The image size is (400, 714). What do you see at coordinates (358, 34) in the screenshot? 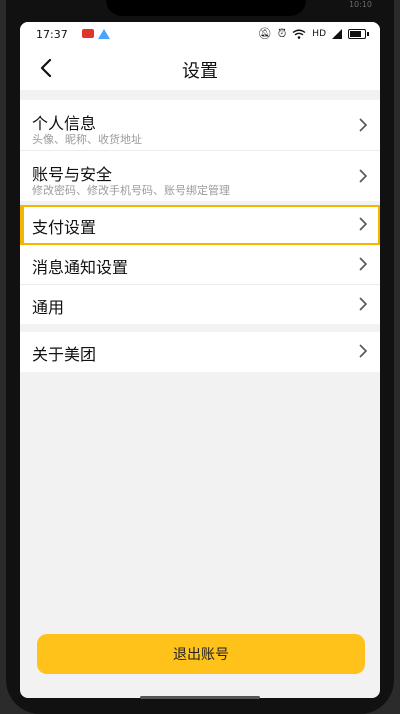
I see `battery-icon` at bounding box center [358, 34].